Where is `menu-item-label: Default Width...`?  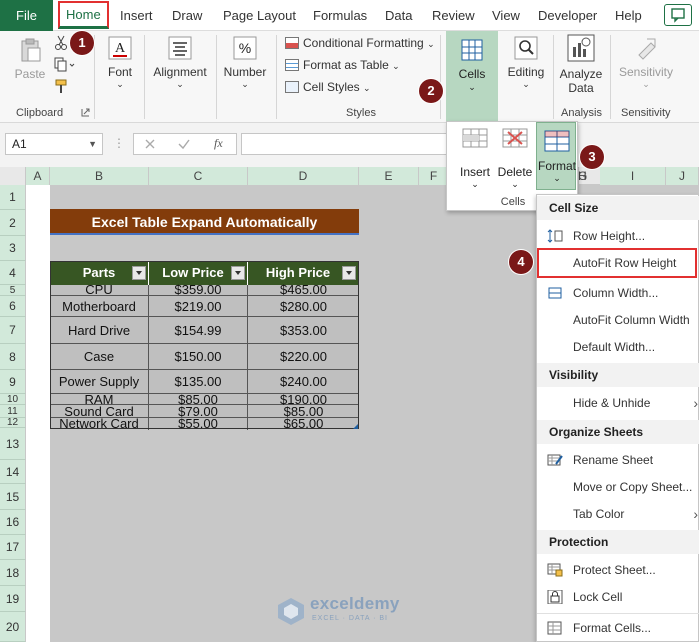 menu-item-label: Default Width... is located at coordinates (614, 347).